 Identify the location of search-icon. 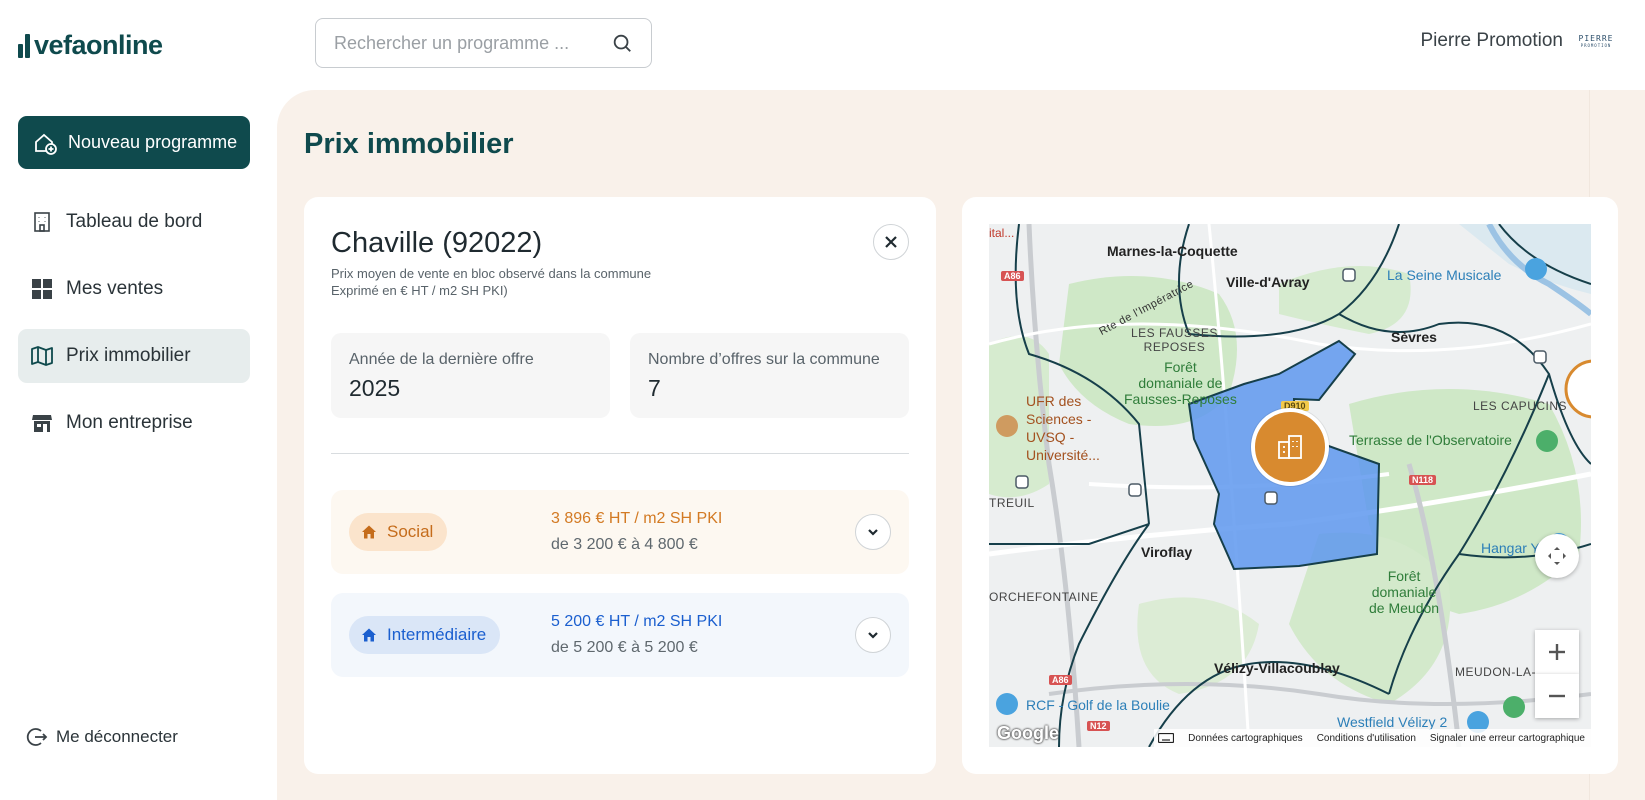
(622, 43).